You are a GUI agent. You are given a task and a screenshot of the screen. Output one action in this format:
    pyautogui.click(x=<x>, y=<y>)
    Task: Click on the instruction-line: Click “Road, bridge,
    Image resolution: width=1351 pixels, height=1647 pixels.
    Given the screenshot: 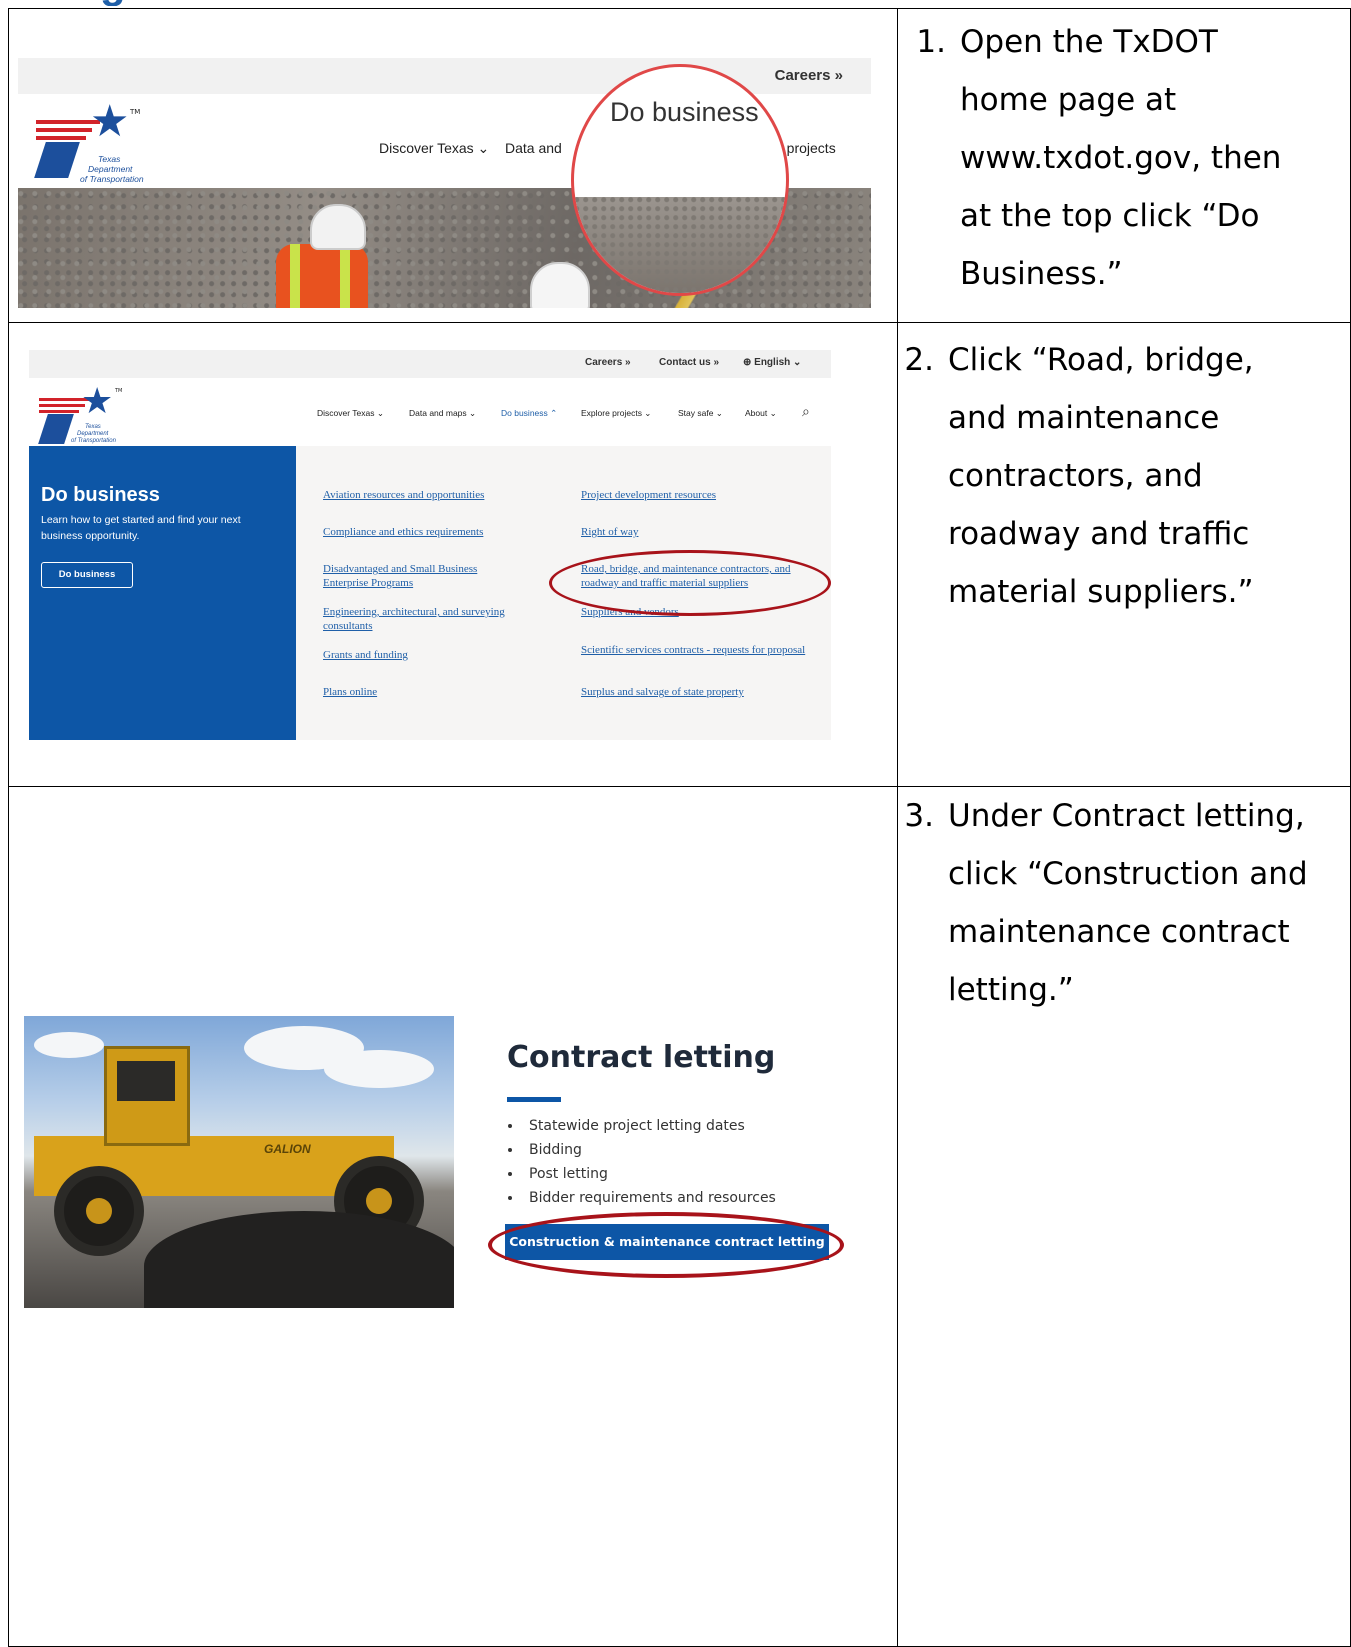 What is the action you would take?
    pyautogui.click(x=1101, y=360)
    